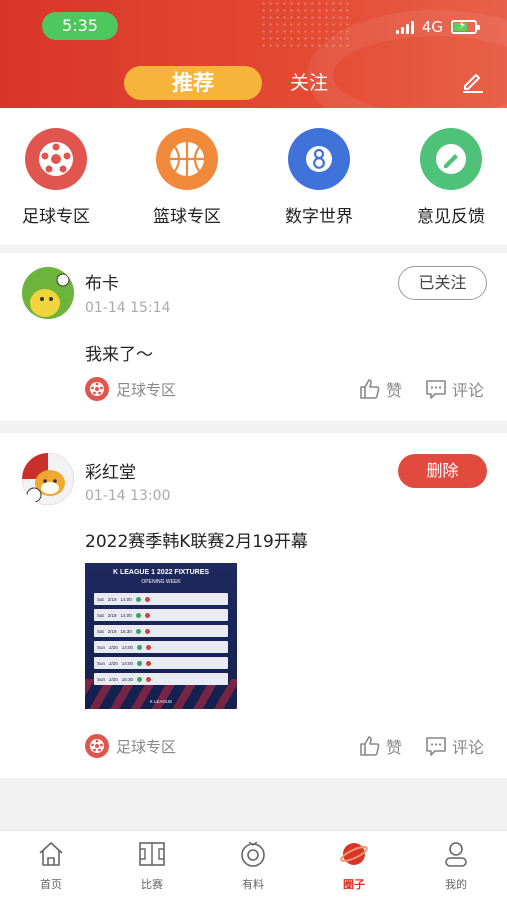 This screenshot has height=900, width=507. What do you see at coordinates (128, 308) in the screenshot?
I see `post-date: 01-14 15:14` at bounding box center [128, 308].